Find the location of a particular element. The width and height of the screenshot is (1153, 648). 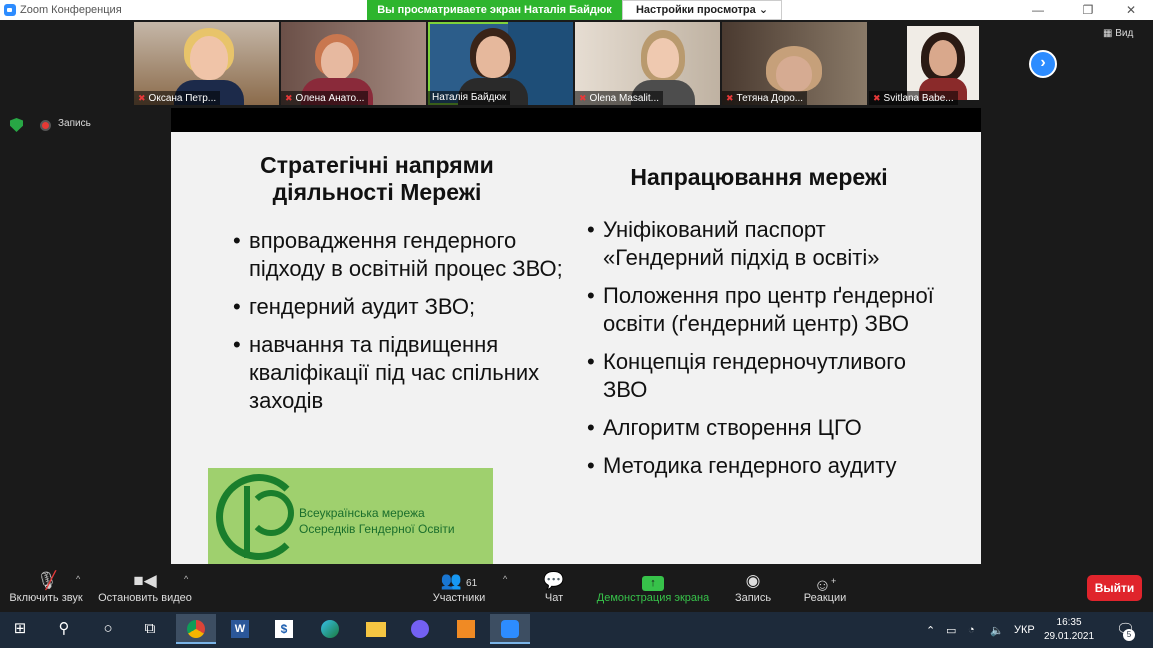

window-title: Zoom Конференция is located at coordinates (71, 10).